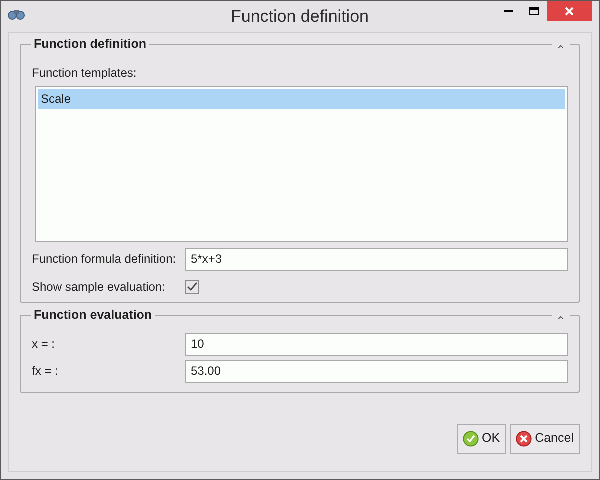 The height and width of the screenshot is (480, 600). What do you see at coordinates (376, 344) in the screenshot?
I see `value-input: 10` at bounding box center [376, 344].